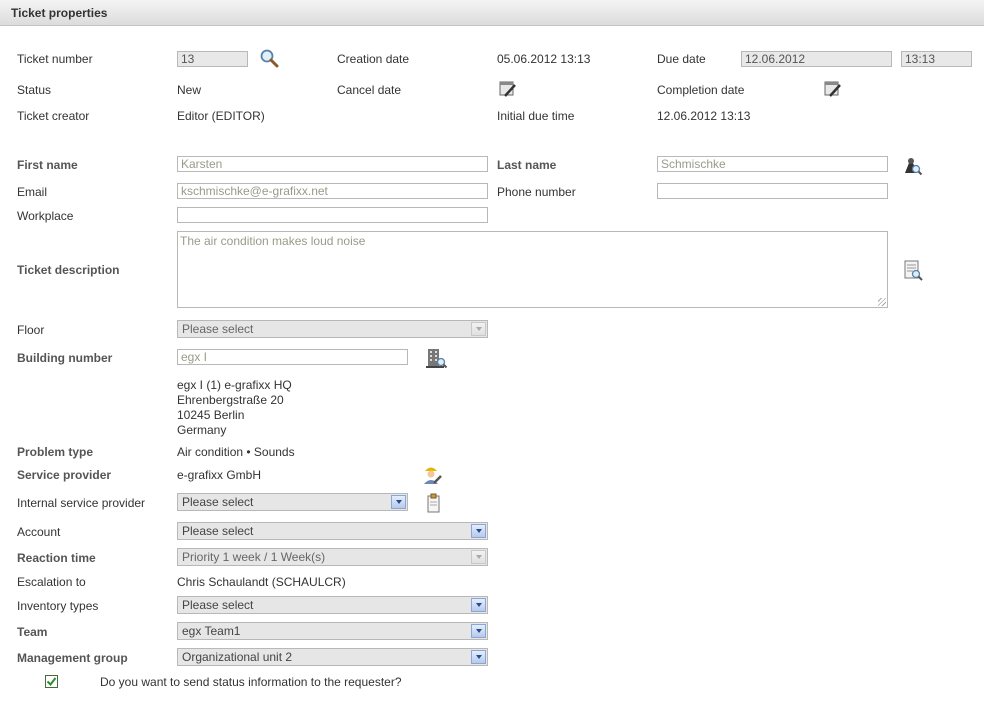 Image resolution: width=984 pixels, height=705 pixels. What do you see at coordinates (544, 59) in the screenshot?
I see `creation-date-value: 05.06.2012 13:13` at bounding box center [544, 59].